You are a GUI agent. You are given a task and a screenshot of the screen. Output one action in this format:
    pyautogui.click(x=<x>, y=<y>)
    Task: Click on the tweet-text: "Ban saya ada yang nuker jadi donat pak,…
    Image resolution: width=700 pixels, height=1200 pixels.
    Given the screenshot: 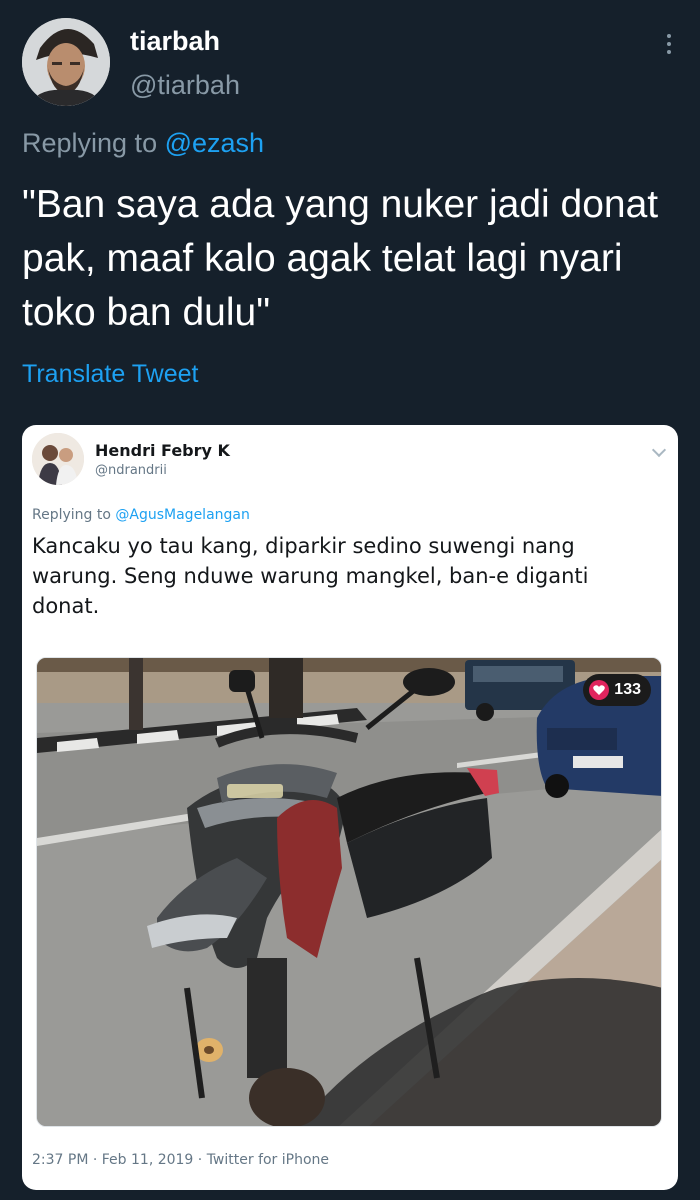 What is the action you would take?
    pyautogui.click(x=340, y=258)
    